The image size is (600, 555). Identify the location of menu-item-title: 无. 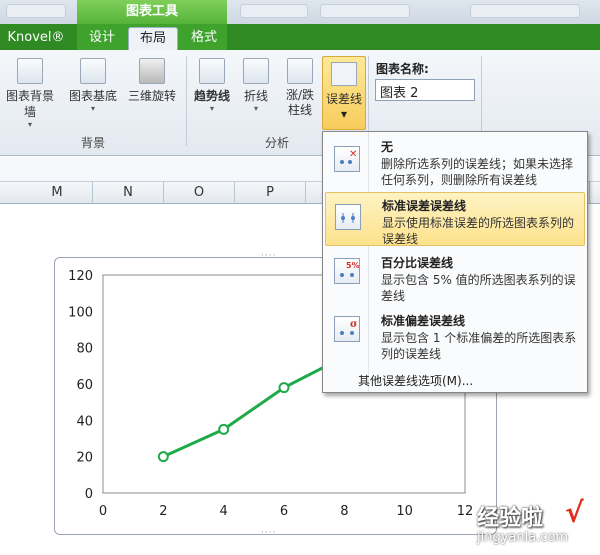
(387, 147).